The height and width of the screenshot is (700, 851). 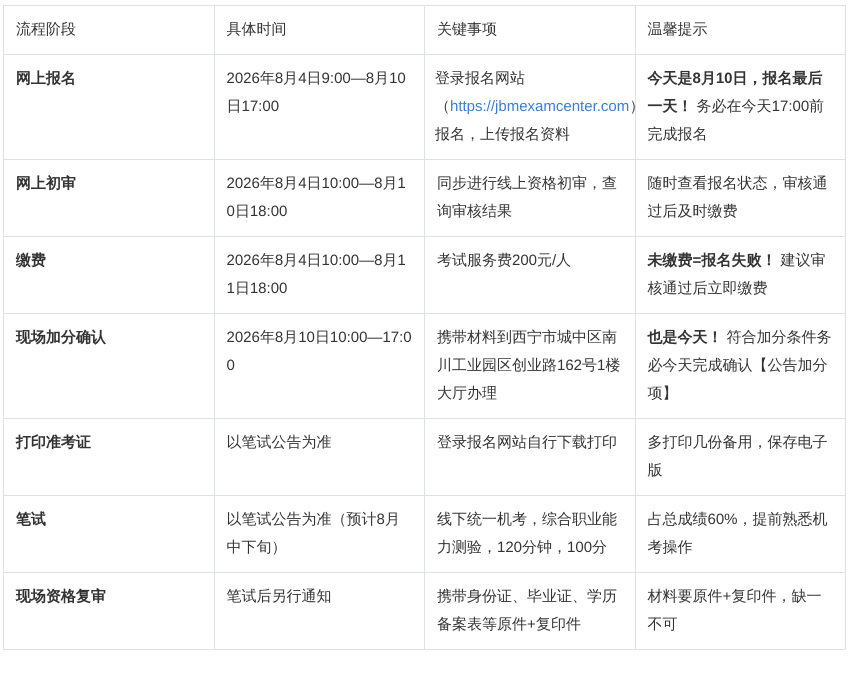 I want to click on table-cell: 2026年8月4日10:00—8月10日18:00, so click(x=319, y=198).